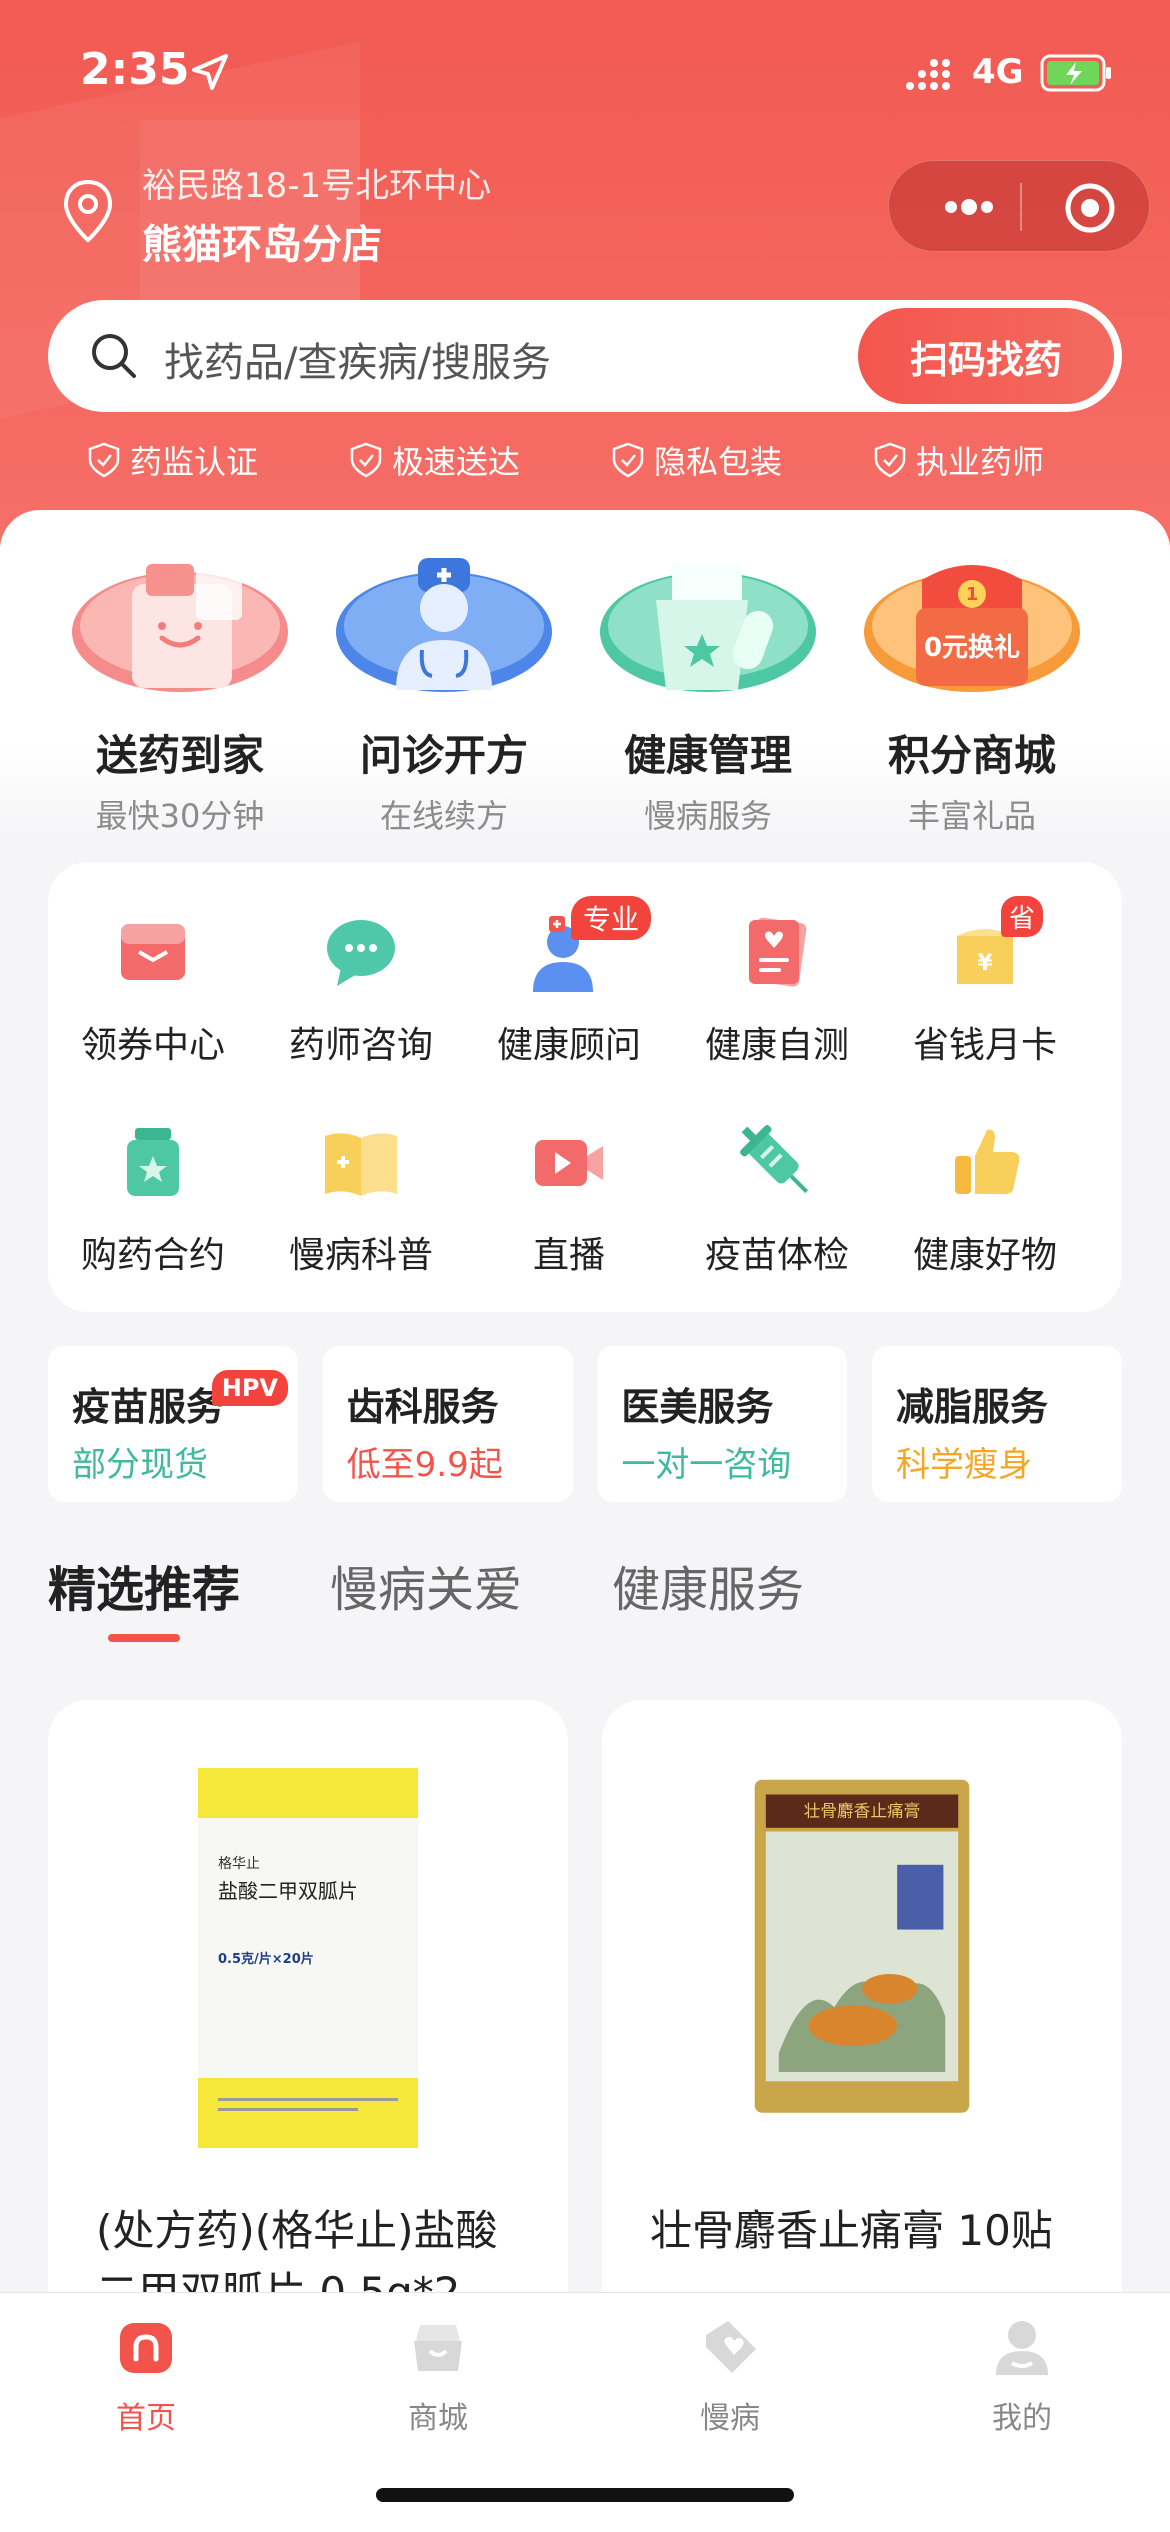 The height and width of the screenshot is (2532, 1170). Describe the element at coordinates (585, 75) in the screenshot. I see `status-bar: 2:35 4G` at that location.